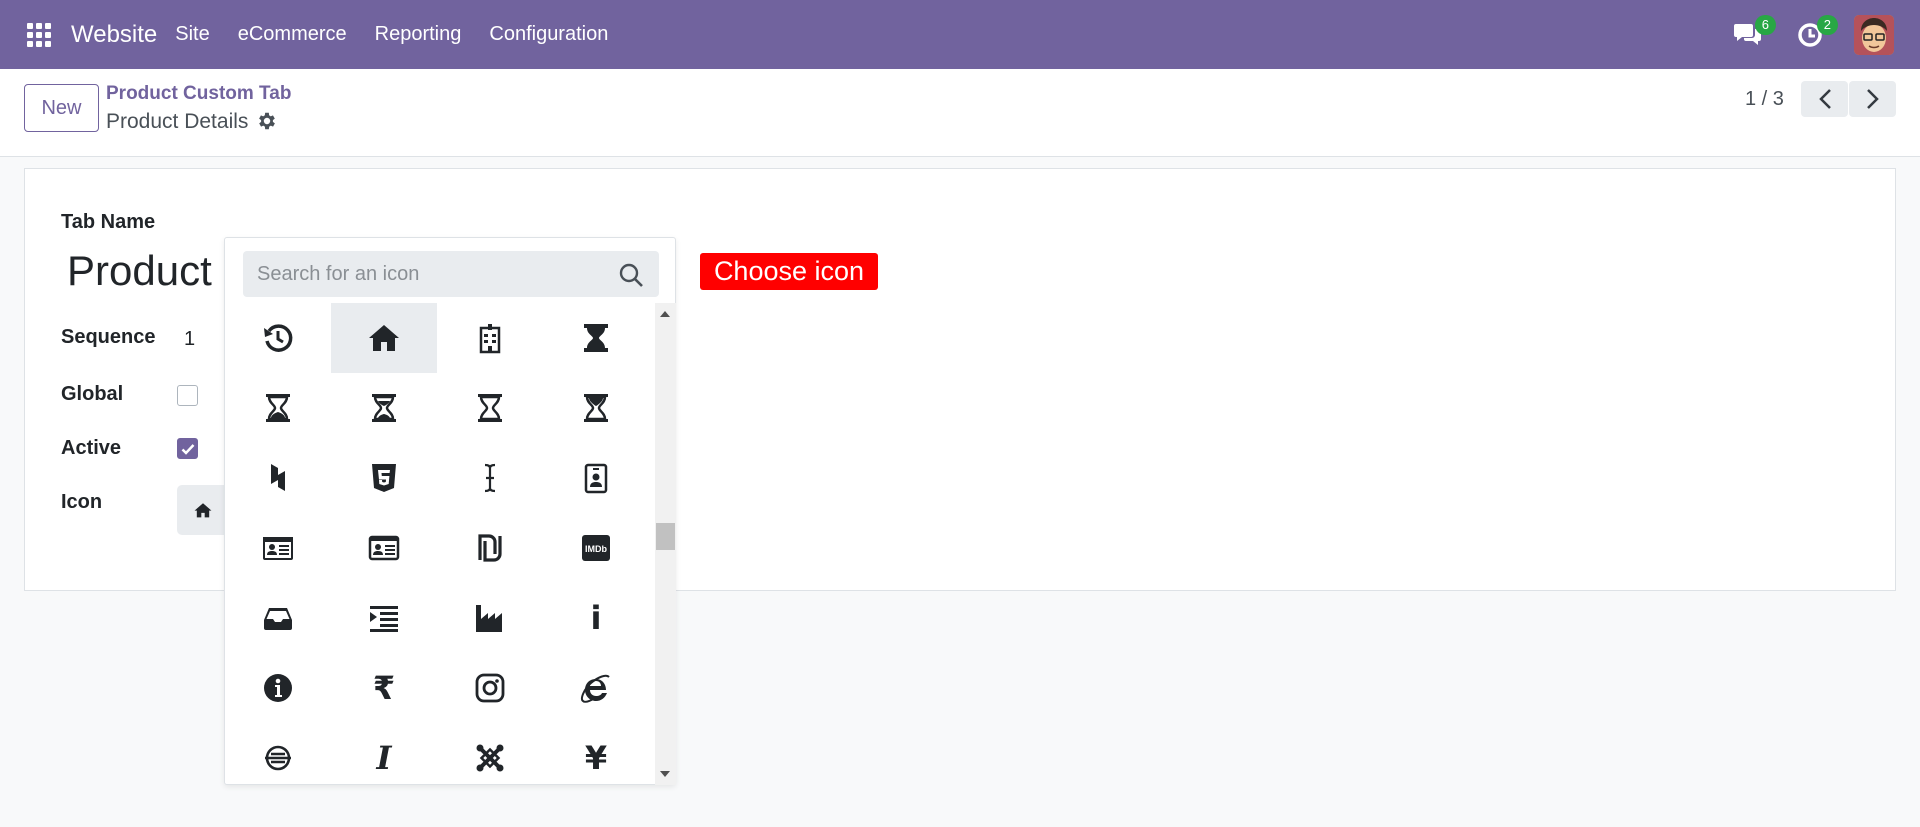 This screenshot has height=827, width=1920. I want to click on chevron-right-icon, so click(1872, 99).